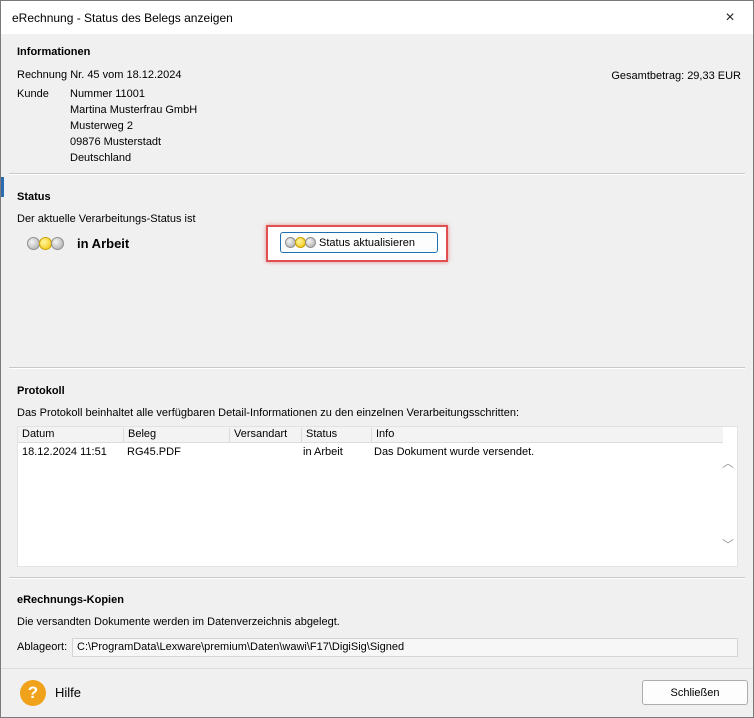 This screenshot has width=754, height=718. What do you see at coordinates (116, 142) in the screenshot?
I see `customer-city: 09876 Musterstadt` at bounding box center [116, 142].